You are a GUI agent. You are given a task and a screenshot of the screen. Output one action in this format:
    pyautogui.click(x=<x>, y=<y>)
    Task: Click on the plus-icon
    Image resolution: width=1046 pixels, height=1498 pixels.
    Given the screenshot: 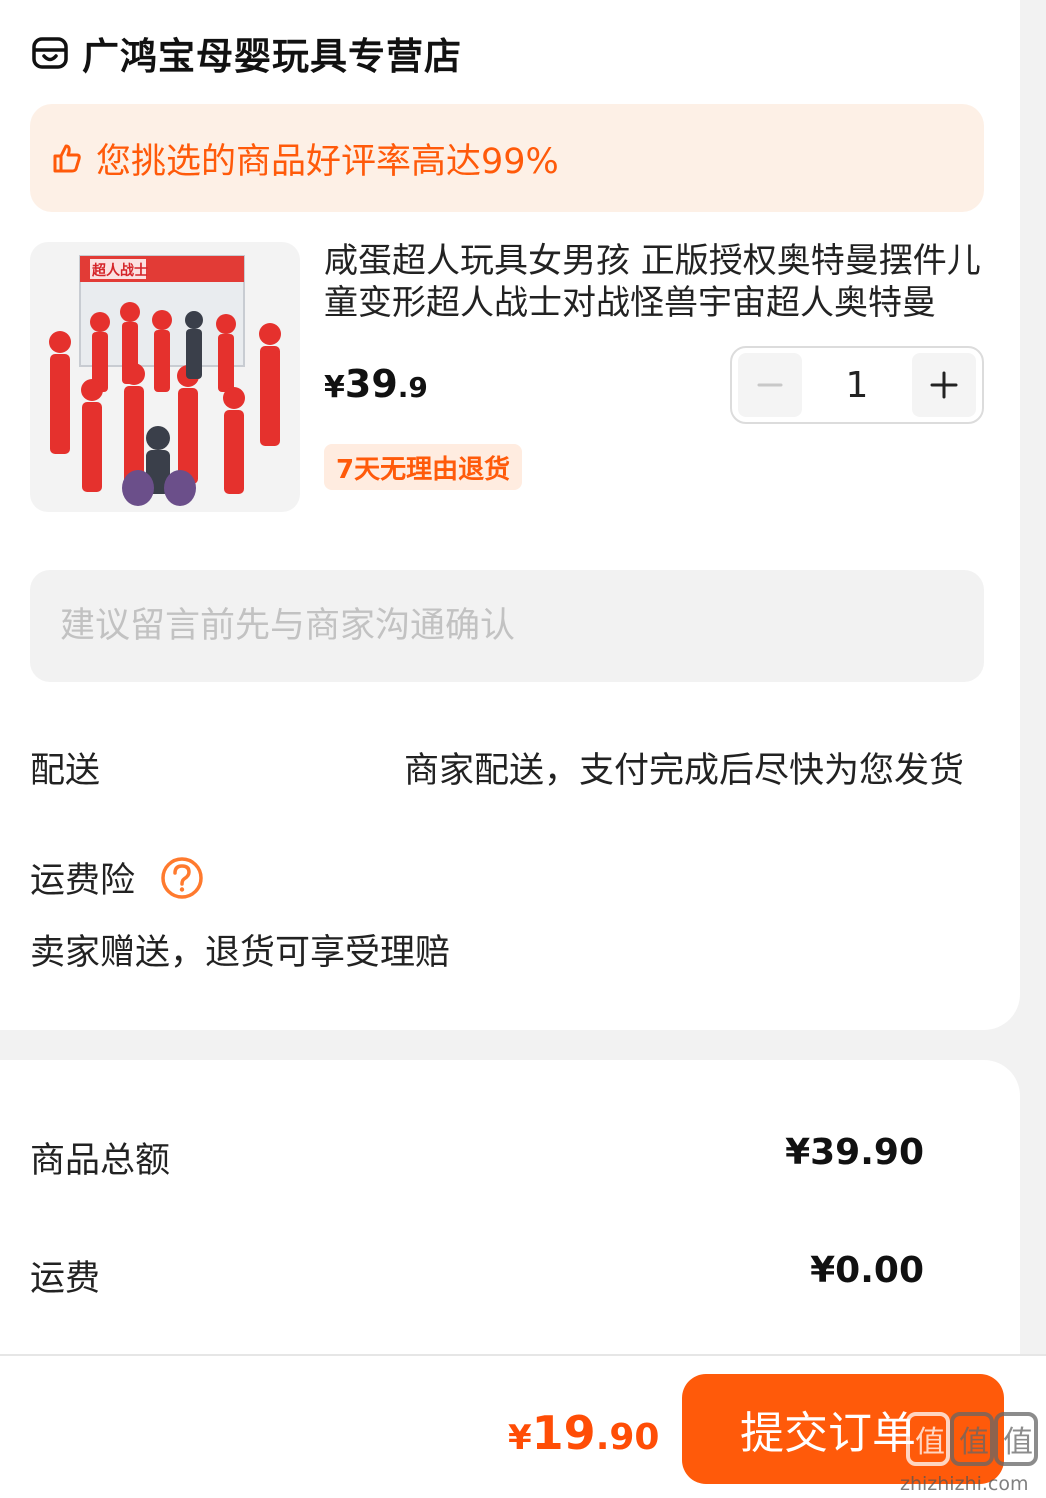 What is the action you would take?
    pyautogui.click(x=944, y=385)
    